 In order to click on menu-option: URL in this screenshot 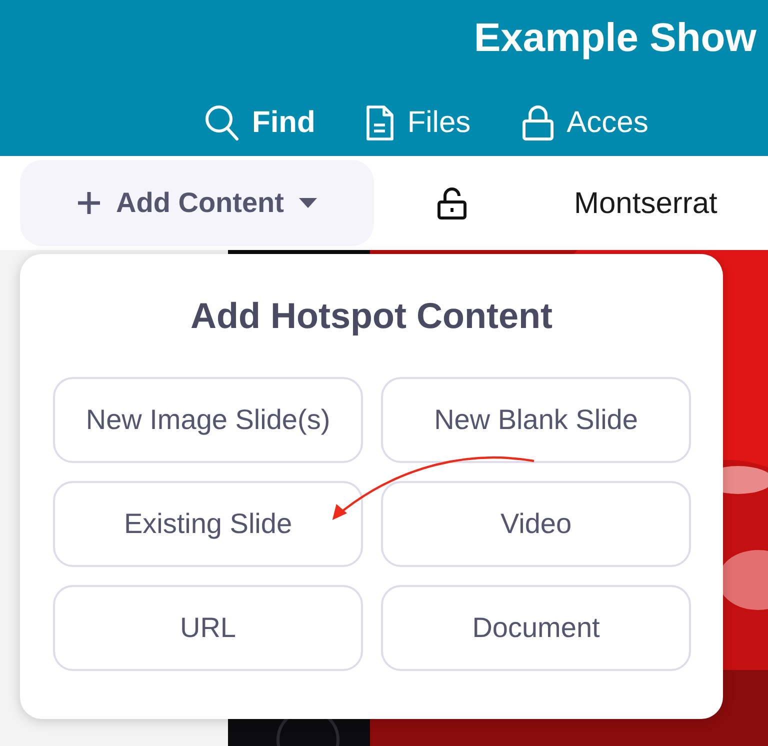, I will do `click(208, 628)`.